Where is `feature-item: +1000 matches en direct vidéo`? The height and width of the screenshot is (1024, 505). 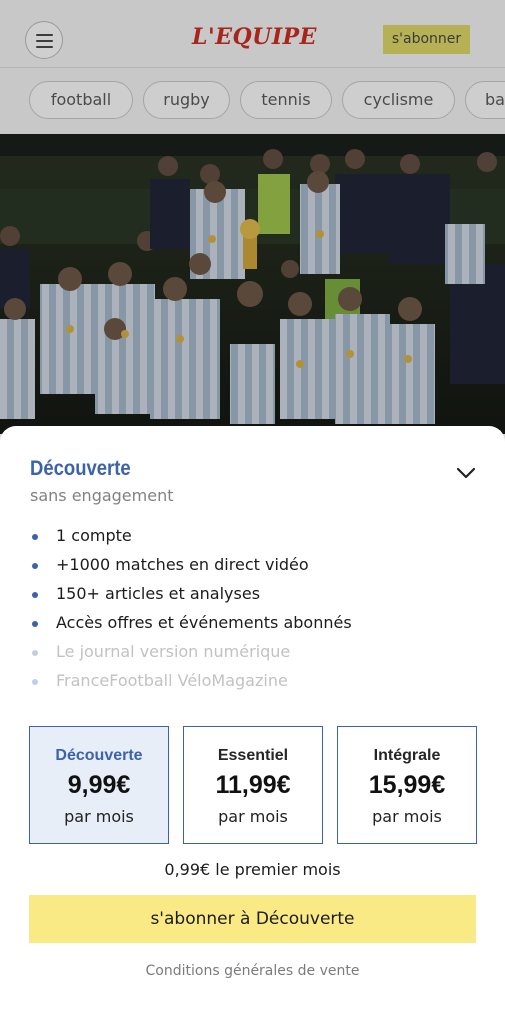 feature-item: +1000 matches en direct vidéo is located at coordinates (191, 567).